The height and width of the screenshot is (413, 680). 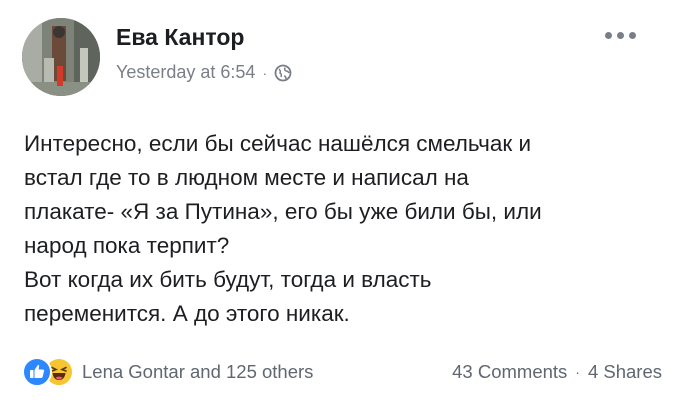 What do you see at coordinates (37, 372) in the screenshot?
I see `like-icon` at bounding box center [37, 372].